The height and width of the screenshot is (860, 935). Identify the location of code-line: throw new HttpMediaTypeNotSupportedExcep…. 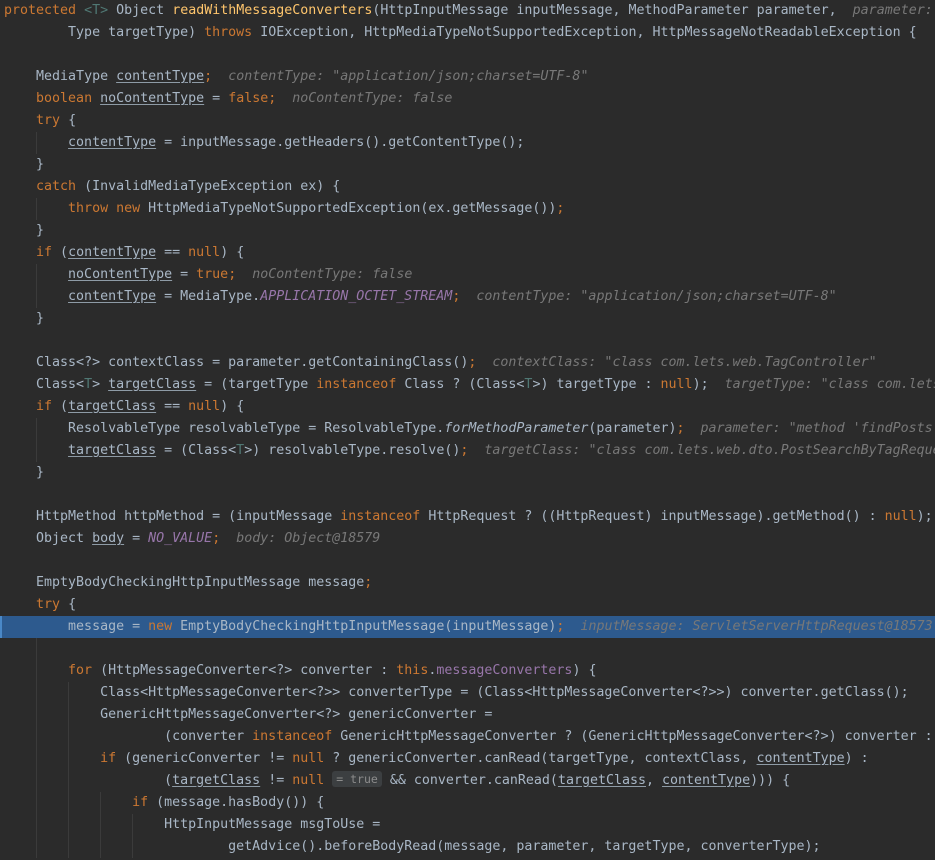
(467, 209).